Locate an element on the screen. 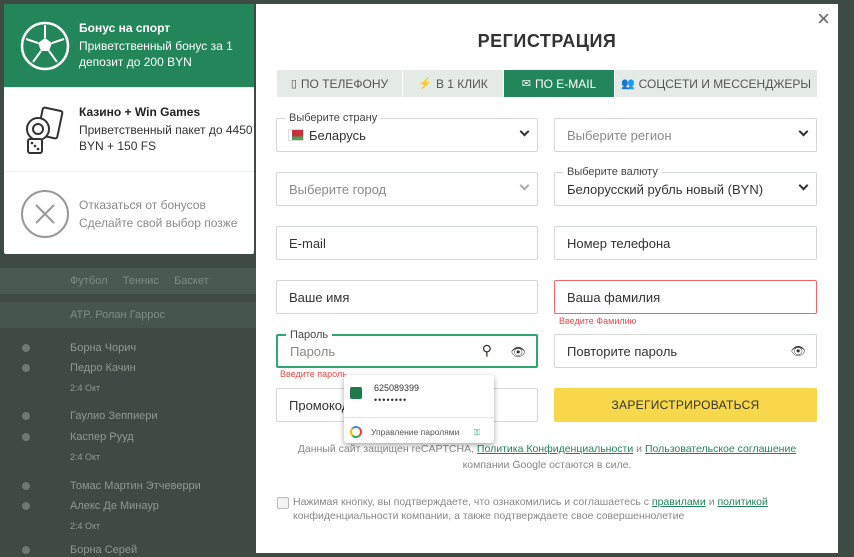 The width and height of the screenshot is (854, 557). saved-account-item: 625089399 •••••••• is located at coordinates (384, 394).